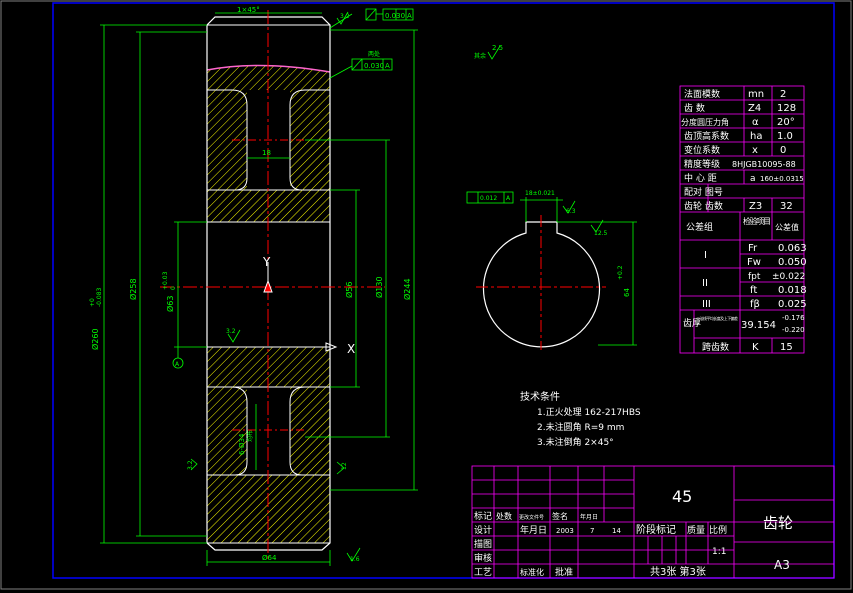  Describe the element at coordinates (754, 262) in the screenshot. I see `tol-sym-1: Fw` at that location.